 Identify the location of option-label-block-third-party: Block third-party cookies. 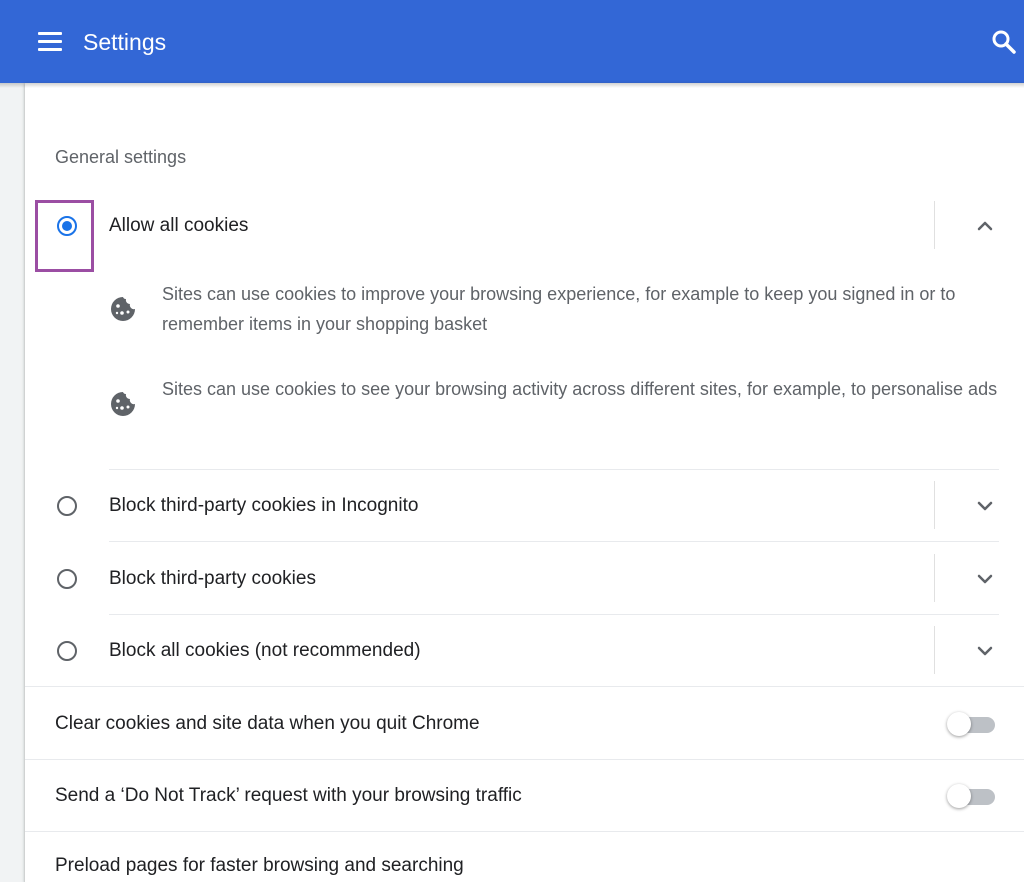
(212, 579).